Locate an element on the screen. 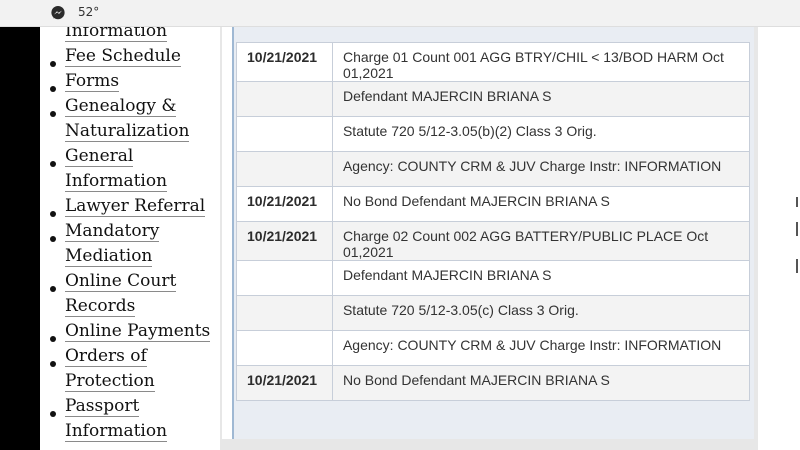 The width and height of the screenshot is (800, 450). sidebar-item: Passport Information is located at coordinates (127, 419).